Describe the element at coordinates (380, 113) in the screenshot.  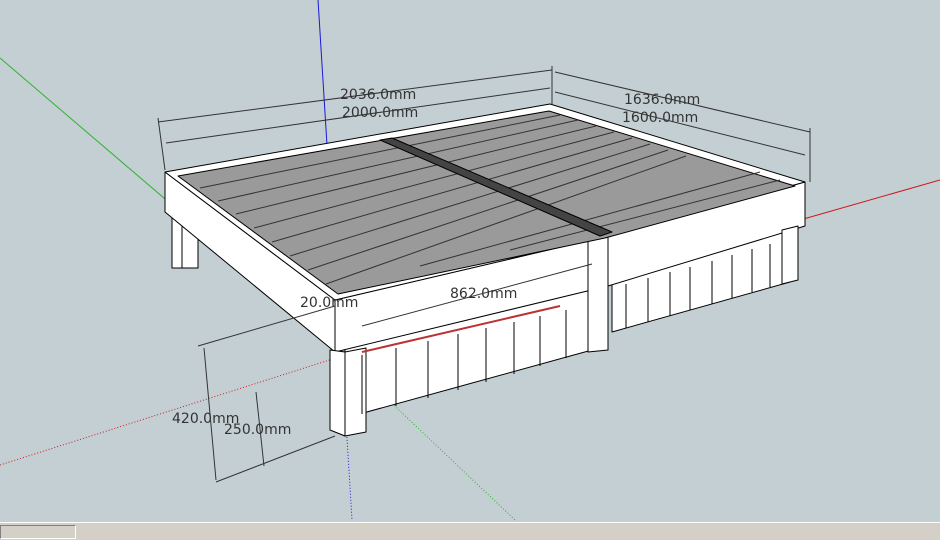
I see `dim-inner-length: 2000.0mm` at that location.